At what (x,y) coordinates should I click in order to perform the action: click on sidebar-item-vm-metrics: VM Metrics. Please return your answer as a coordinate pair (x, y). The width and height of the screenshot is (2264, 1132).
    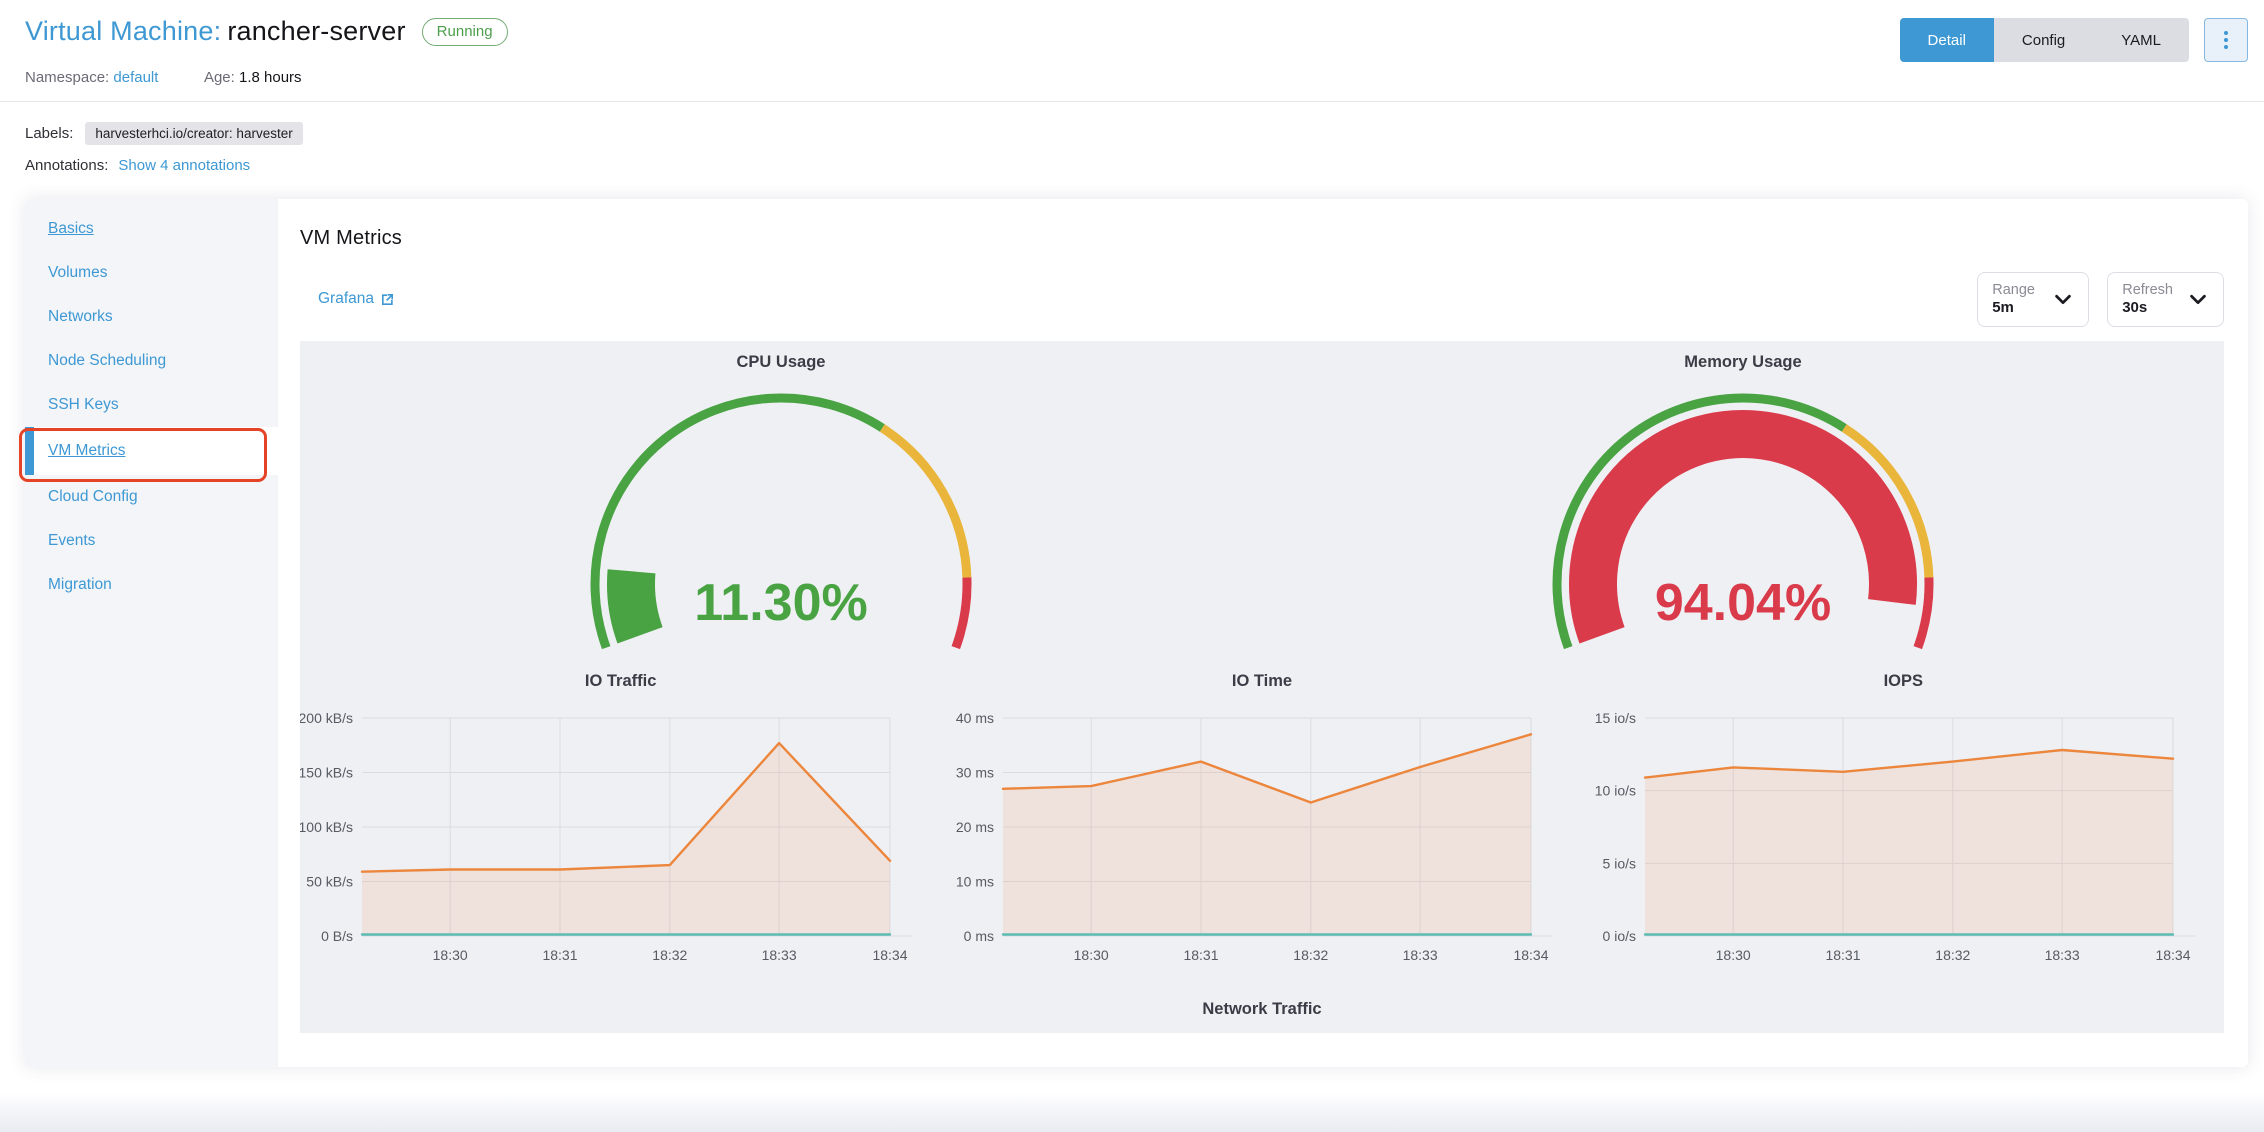
    Looking at the image, I should click on (148, 454).